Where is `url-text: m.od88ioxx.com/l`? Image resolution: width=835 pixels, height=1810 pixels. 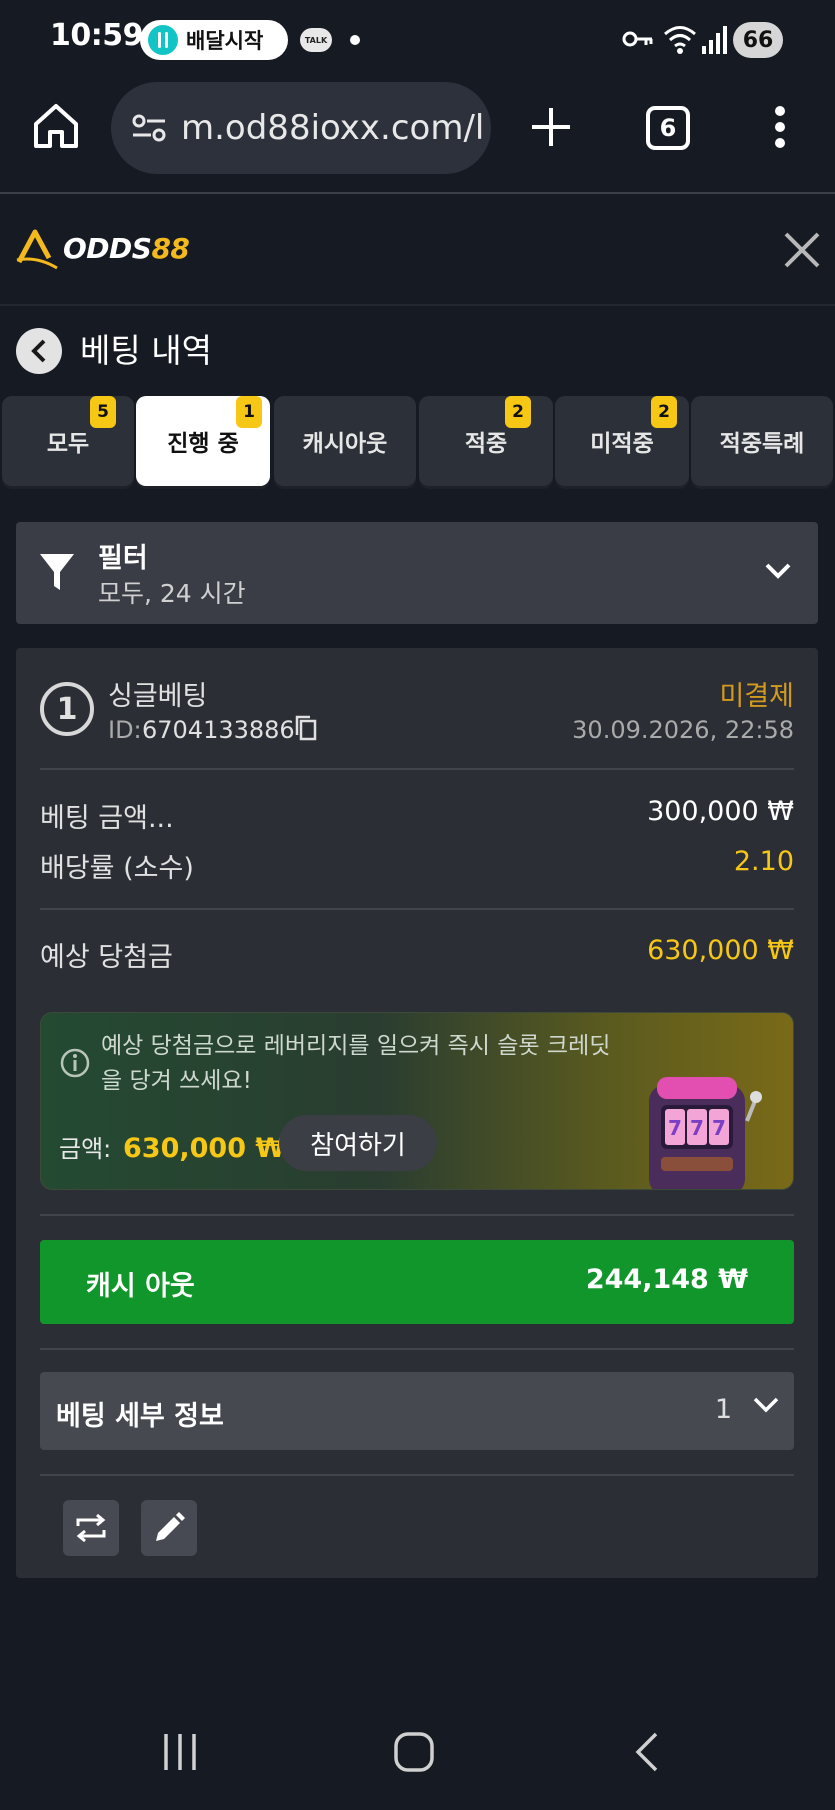 url-text: m.od88ioxx.com/l is located at coordinates (333, 128).